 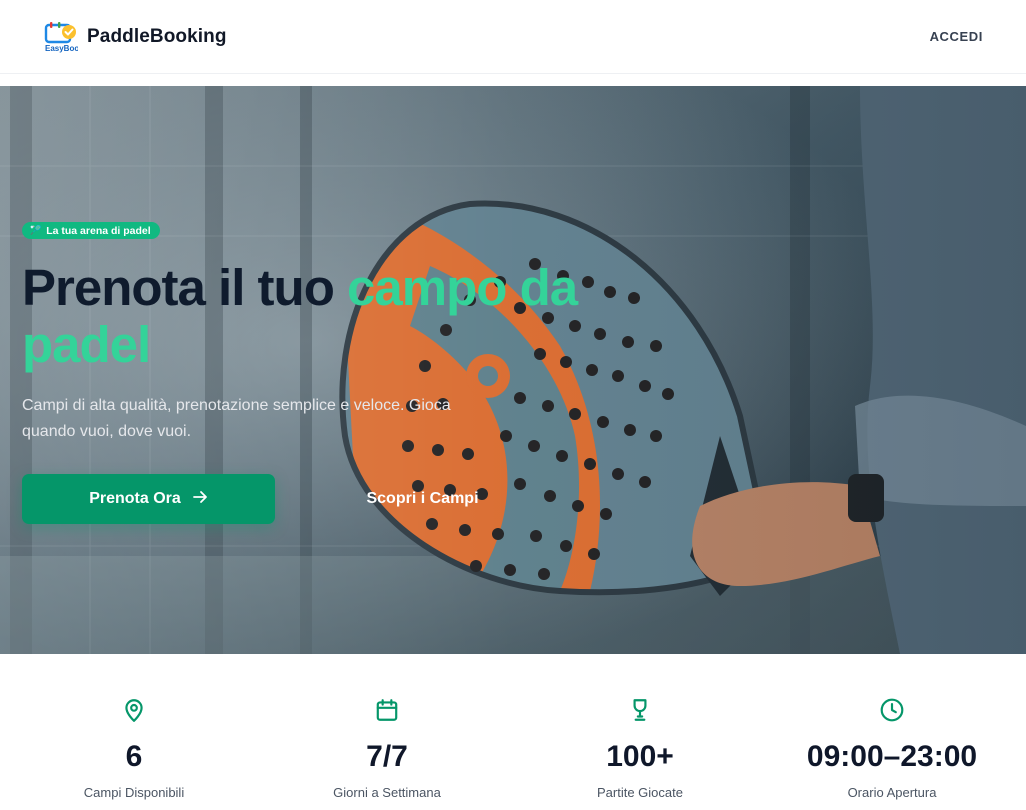 I want to click on book-now-button: Prenota Ora, so click(x=148, y=499).